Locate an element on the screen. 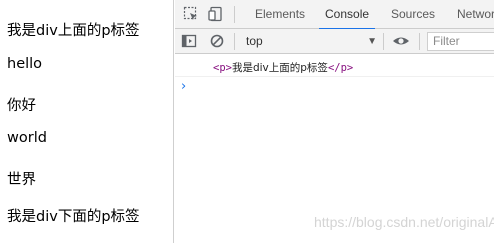 The width and height of the screenshot is (494, 243). text-world: world is located at coordinates (27, 138).